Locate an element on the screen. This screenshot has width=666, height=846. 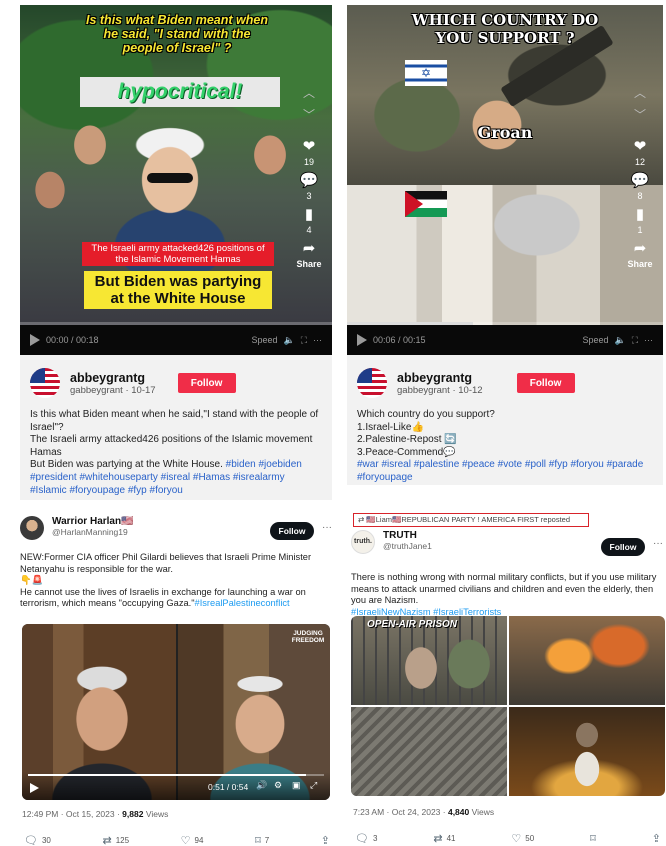
israel-flag-image: ✡ is located at coordinates (426, 73).